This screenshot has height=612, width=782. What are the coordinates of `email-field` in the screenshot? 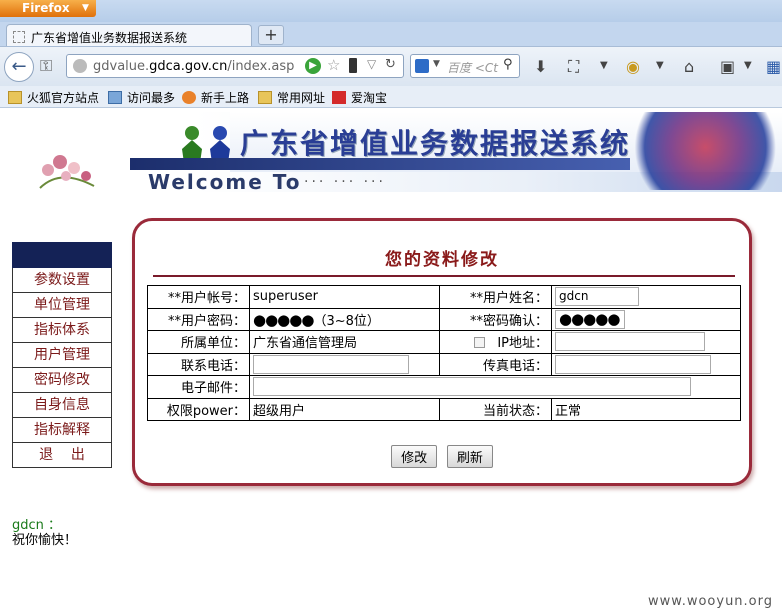 It's located at (472, 387).